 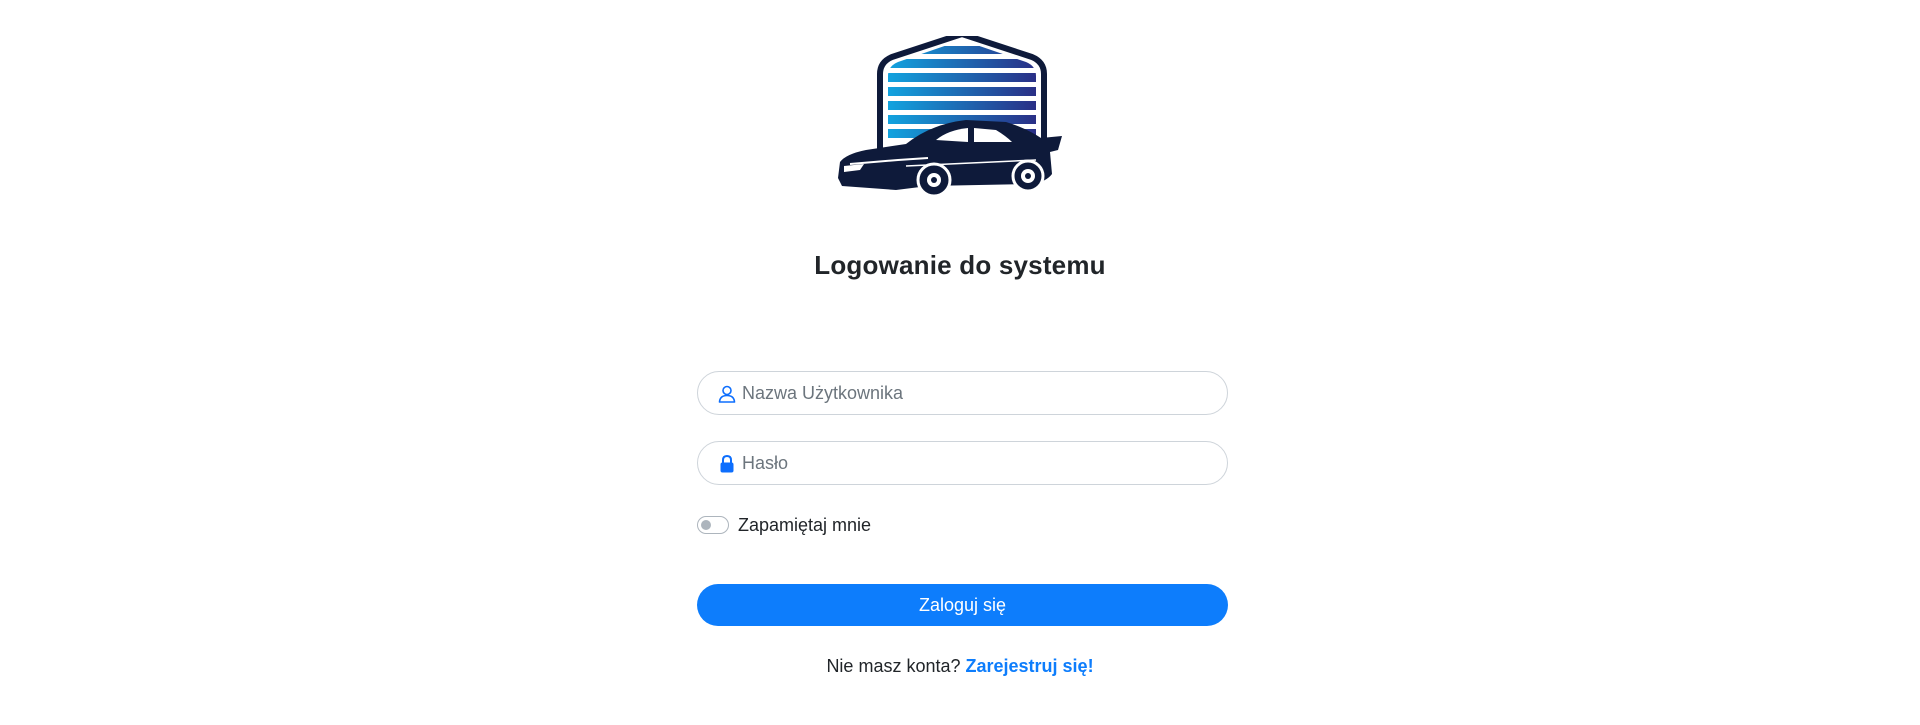 What do you see at coordinates (962, 605) in the screenshot?
I see `login-button: Zaloguj się` at bounding box center [962, 605].